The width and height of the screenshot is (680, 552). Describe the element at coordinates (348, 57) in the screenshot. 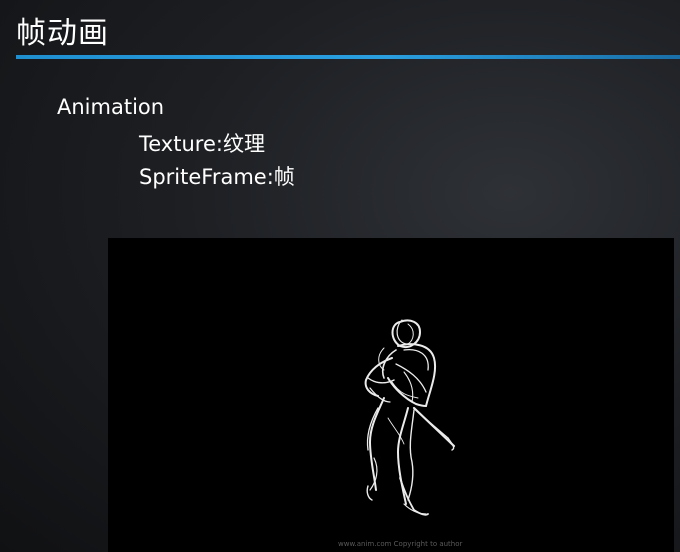

I see `title-underline` at that location.